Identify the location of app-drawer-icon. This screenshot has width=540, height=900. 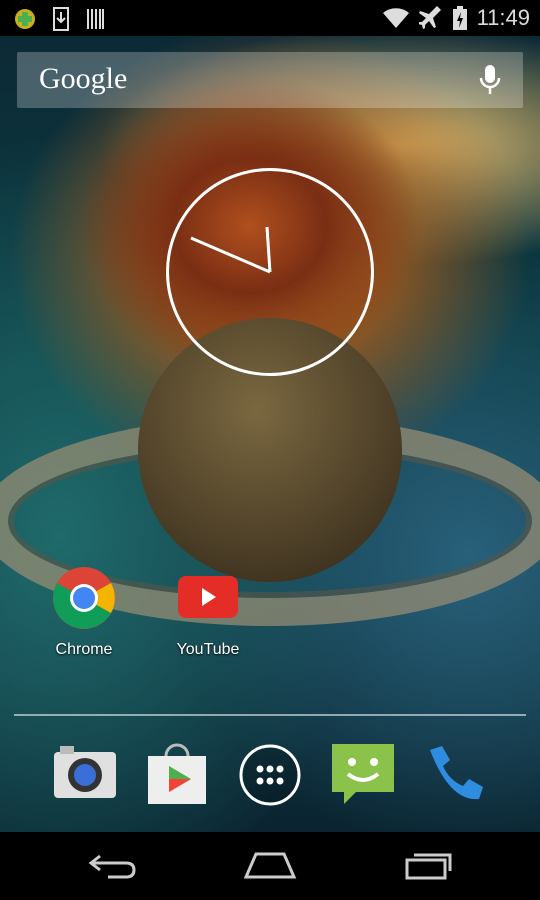
(270, 775).